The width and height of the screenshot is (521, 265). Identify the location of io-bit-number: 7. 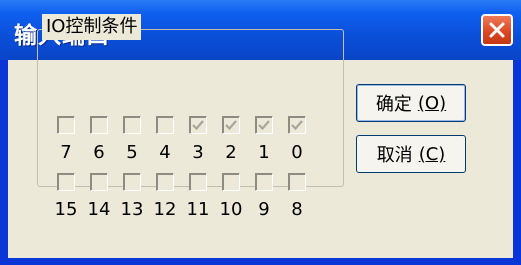
(66, 152).